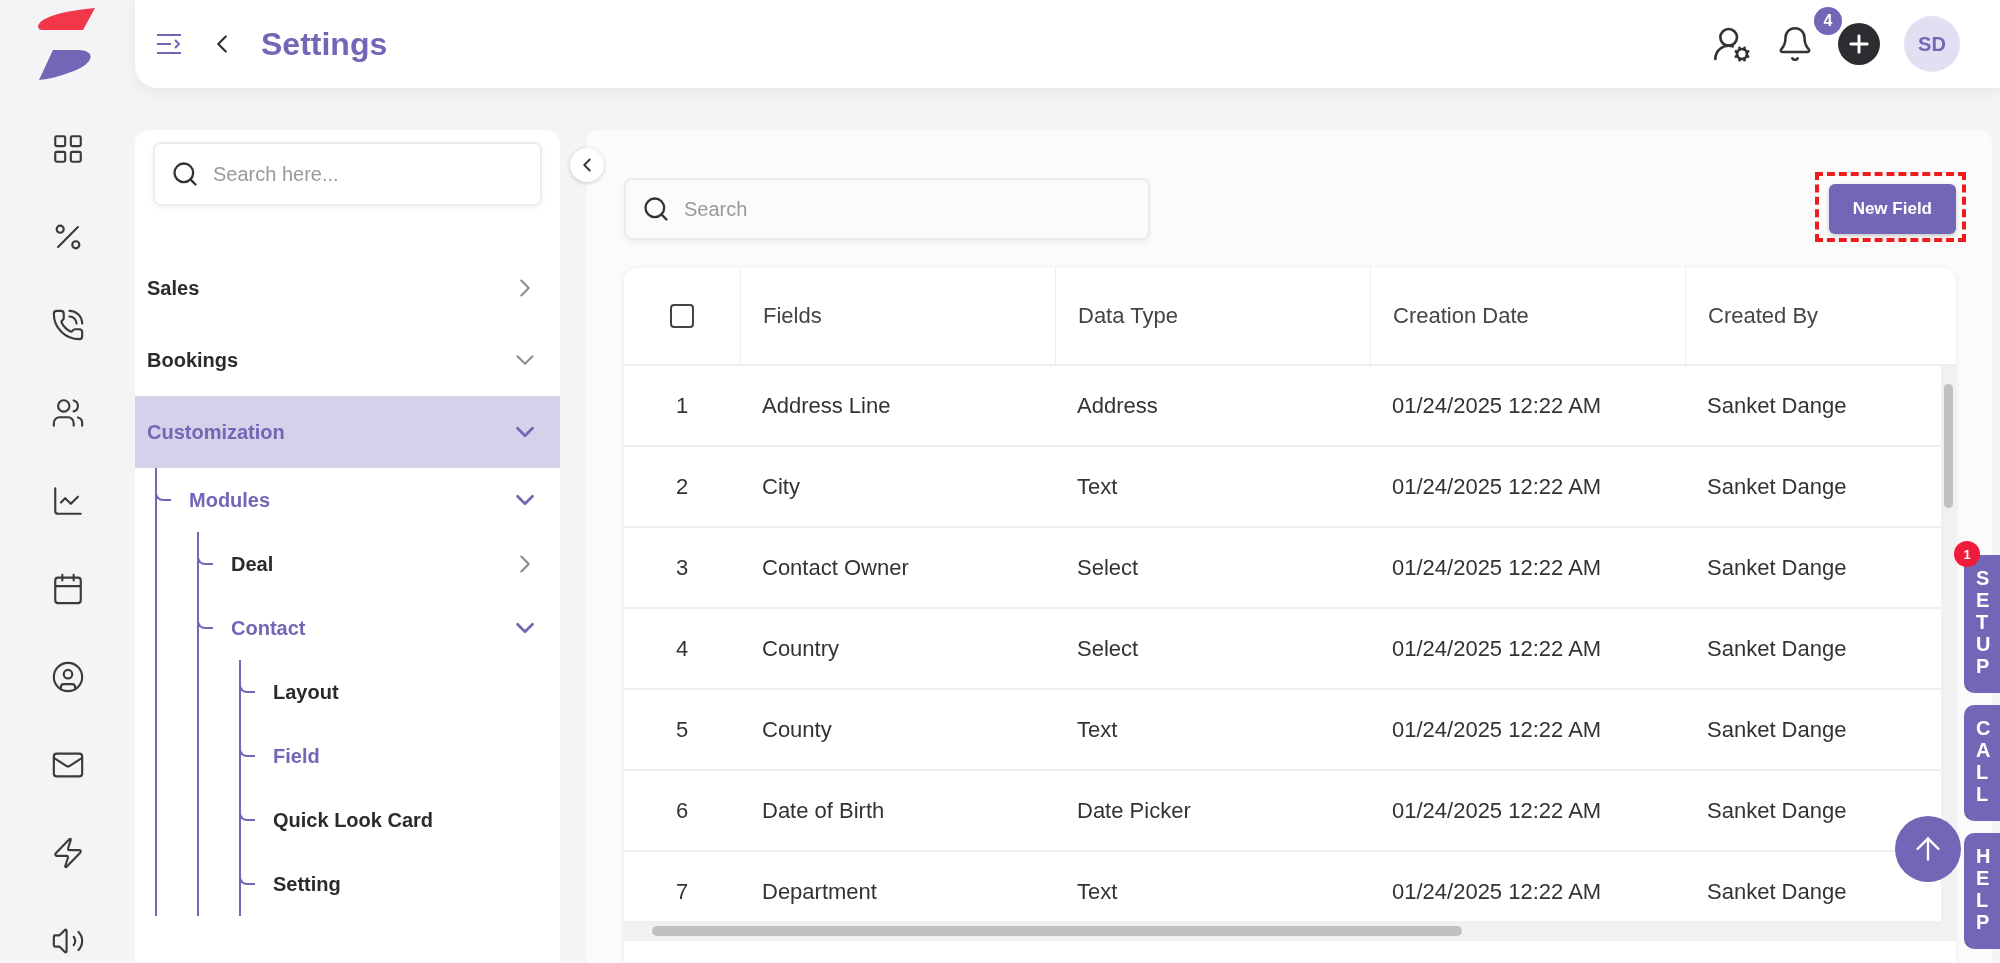  I want to click on column-header: Fields, so click(897, 316).